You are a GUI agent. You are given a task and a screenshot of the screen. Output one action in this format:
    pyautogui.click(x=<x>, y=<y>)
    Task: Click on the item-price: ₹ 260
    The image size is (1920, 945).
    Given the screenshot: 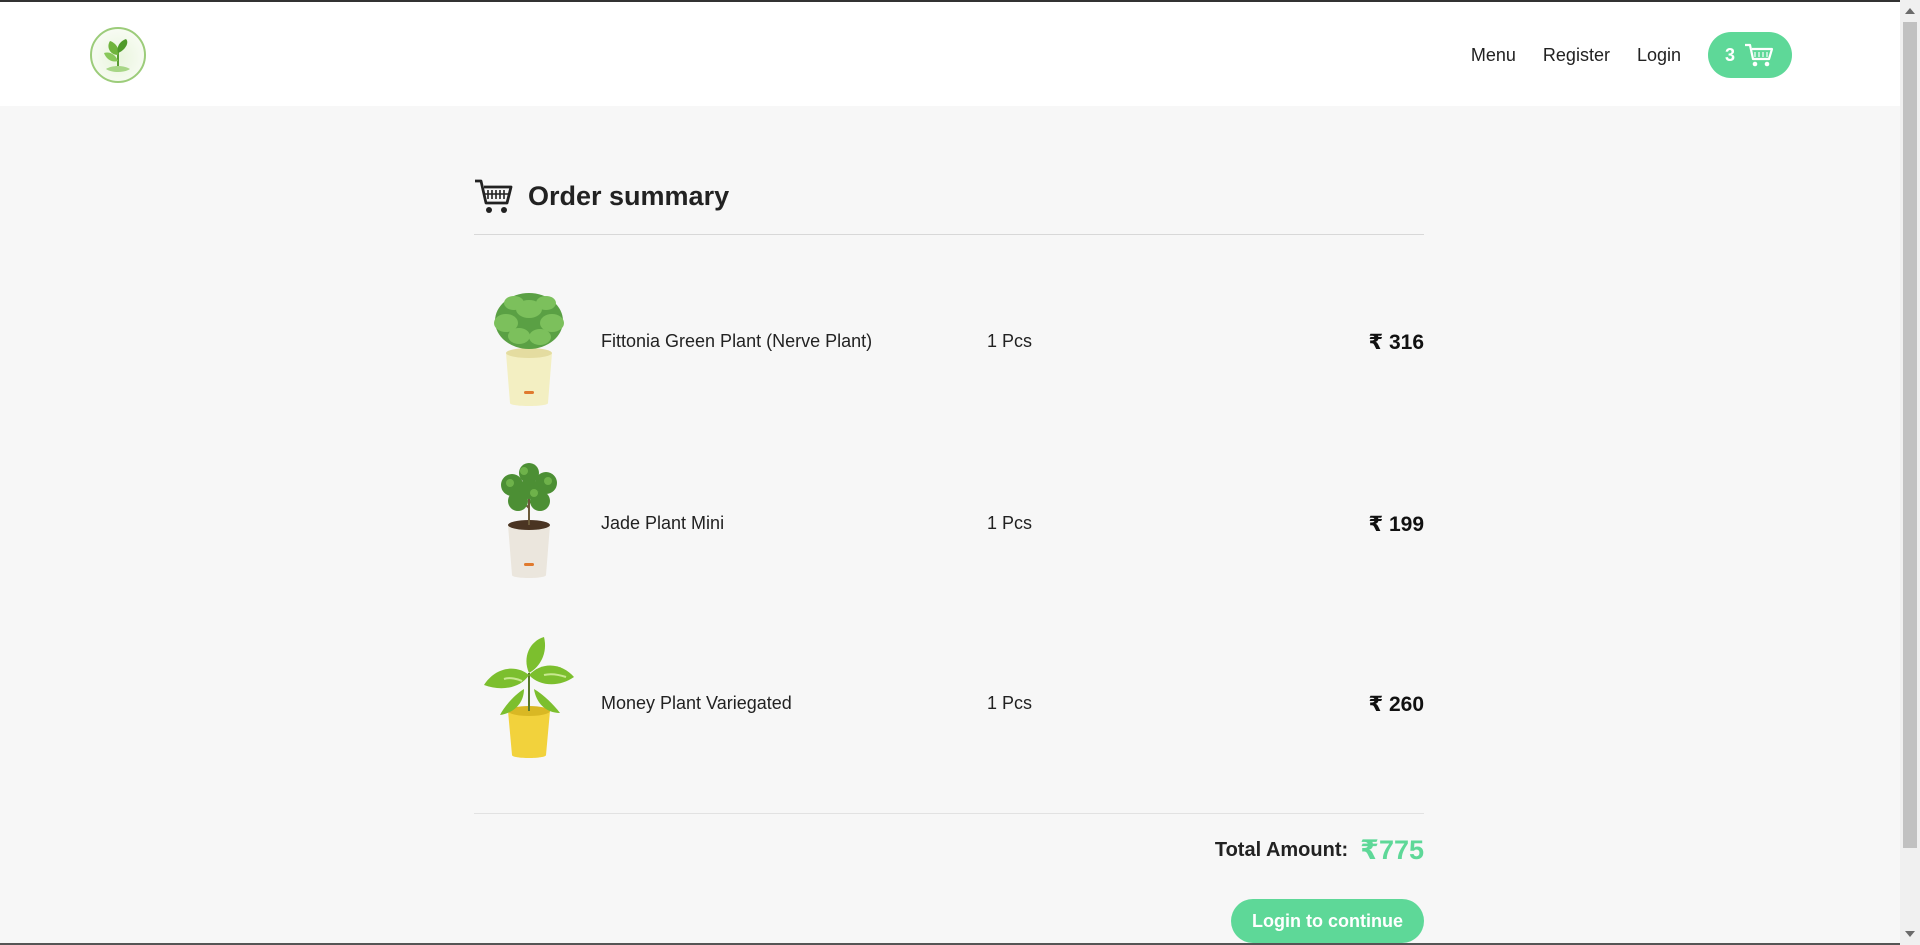 What is the action you would take?
    pyautogui.click(x=1396, y=704)
    